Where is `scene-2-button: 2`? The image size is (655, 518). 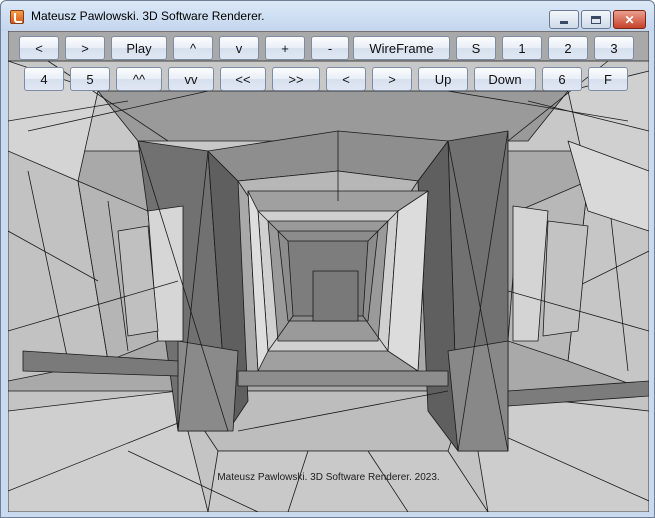 scene-2-button: 2 is located at coordinates (568, 48).